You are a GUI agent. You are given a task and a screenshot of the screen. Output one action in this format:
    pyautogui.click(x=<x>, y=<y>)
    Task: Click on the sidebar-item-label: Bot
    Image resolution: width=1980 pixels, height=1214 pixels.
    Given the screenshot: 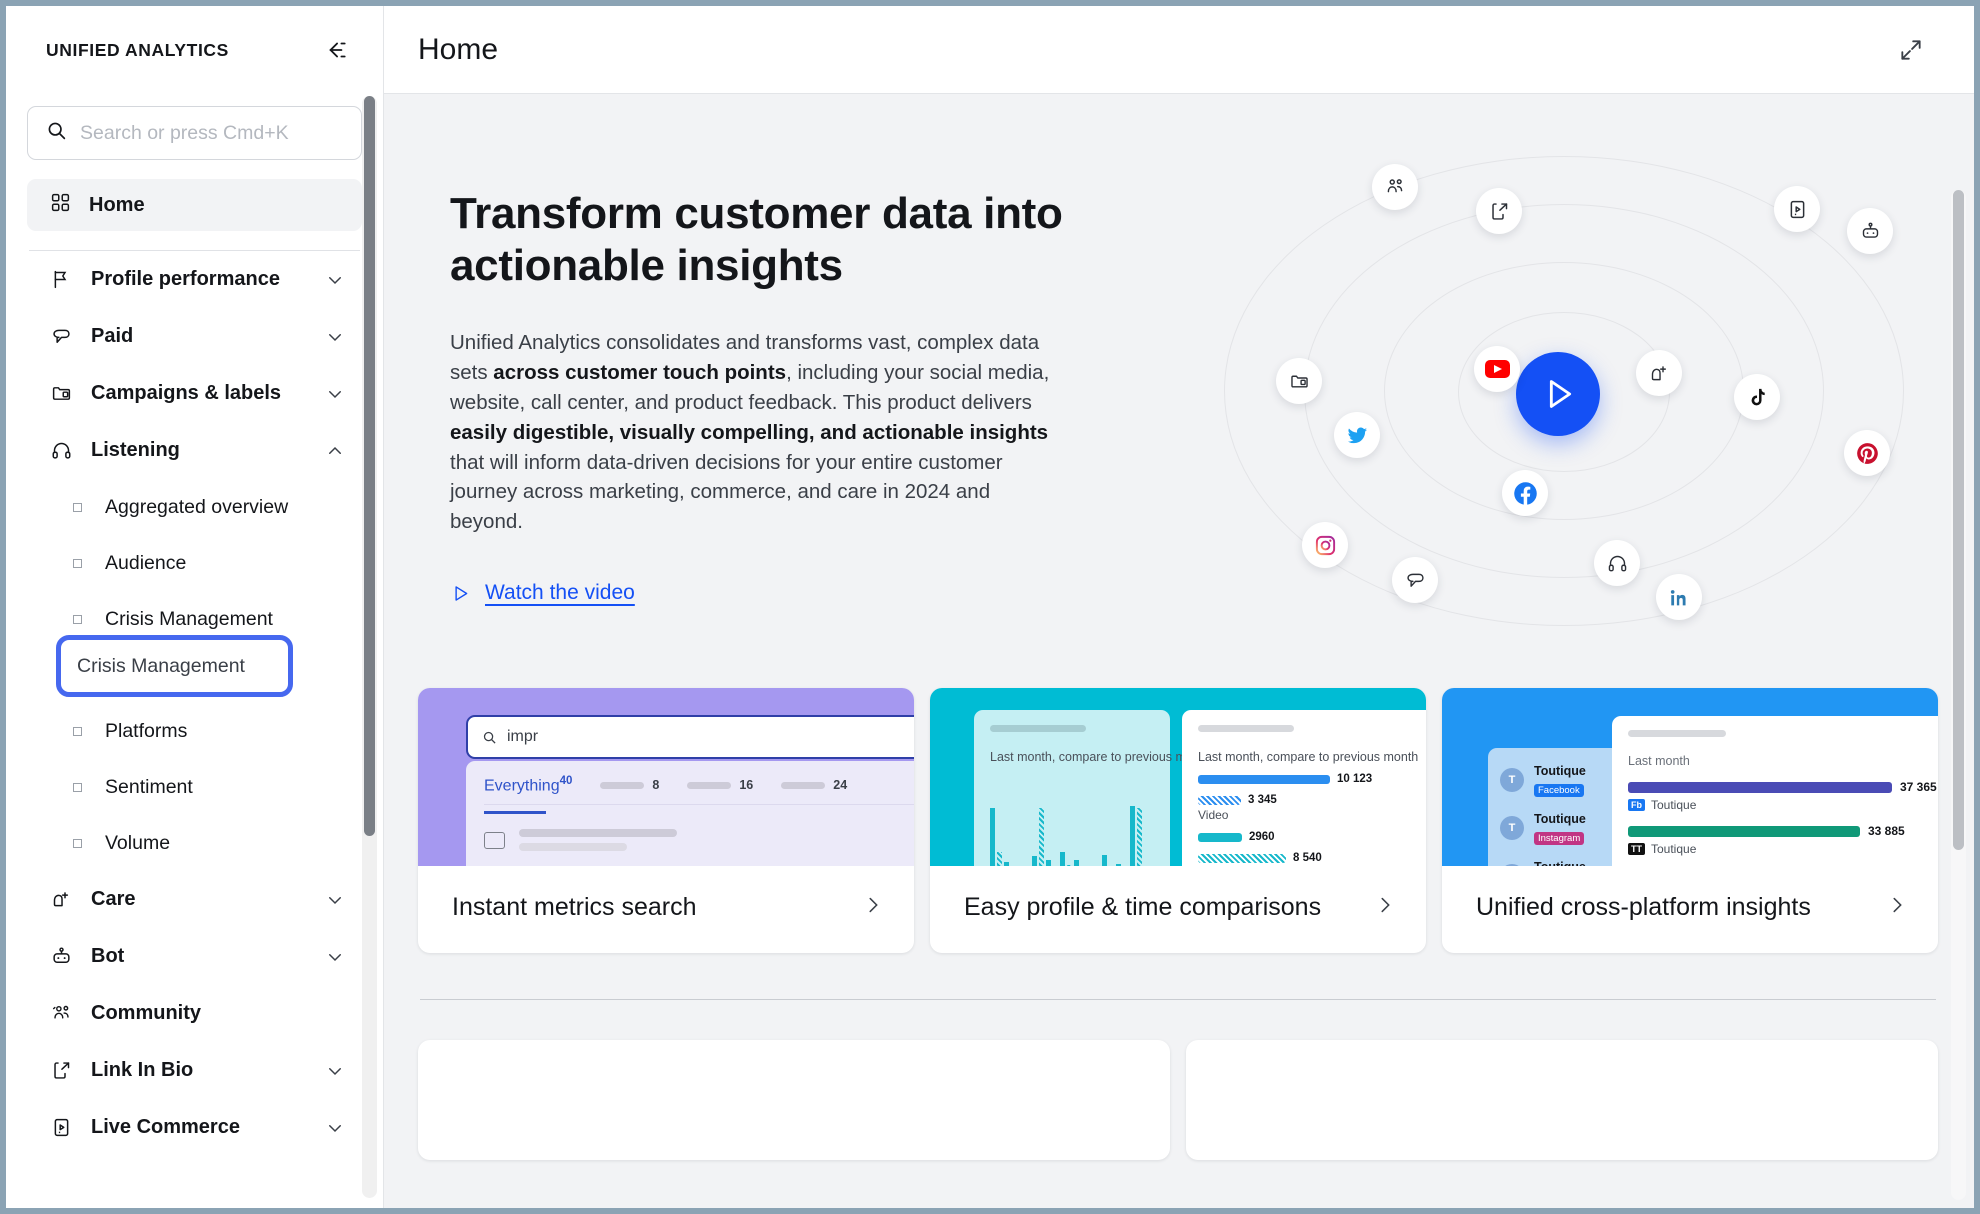 What is the action you would take?
    pyautogui.click(x=108, y=956)
    